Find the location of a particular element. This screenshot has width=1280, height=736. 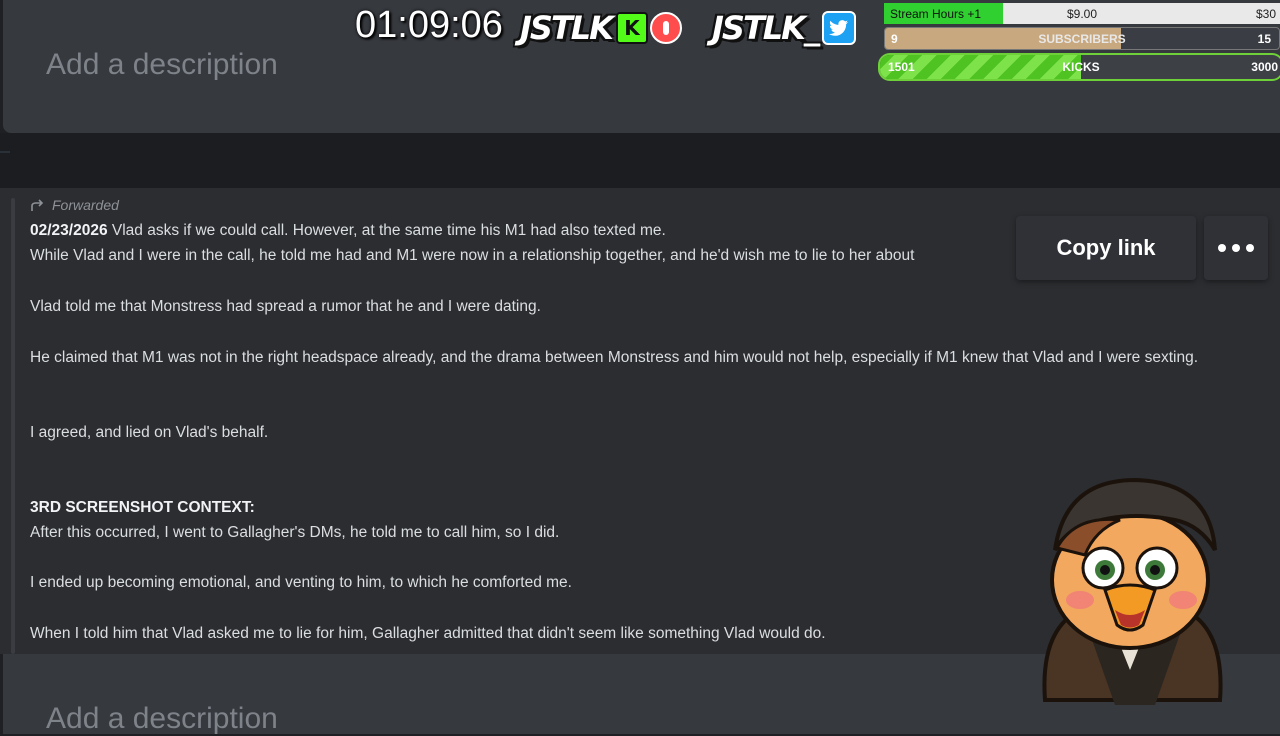

forward-quote-bar is located at coordinates (13, 426).